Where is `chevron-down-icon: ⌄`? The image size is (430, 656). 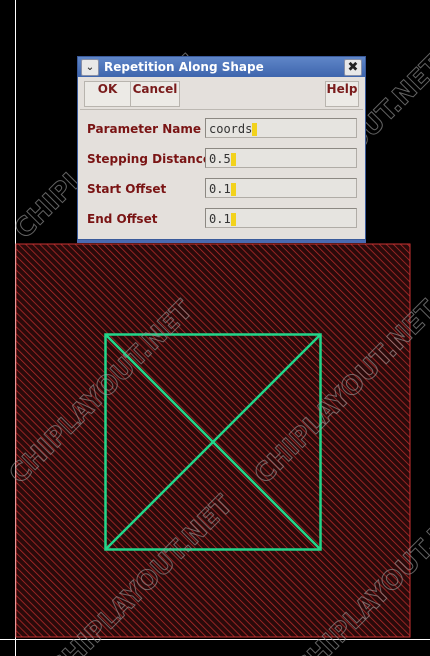
chevron-down-icon: ⌄ is located at coordinates (90, 67).